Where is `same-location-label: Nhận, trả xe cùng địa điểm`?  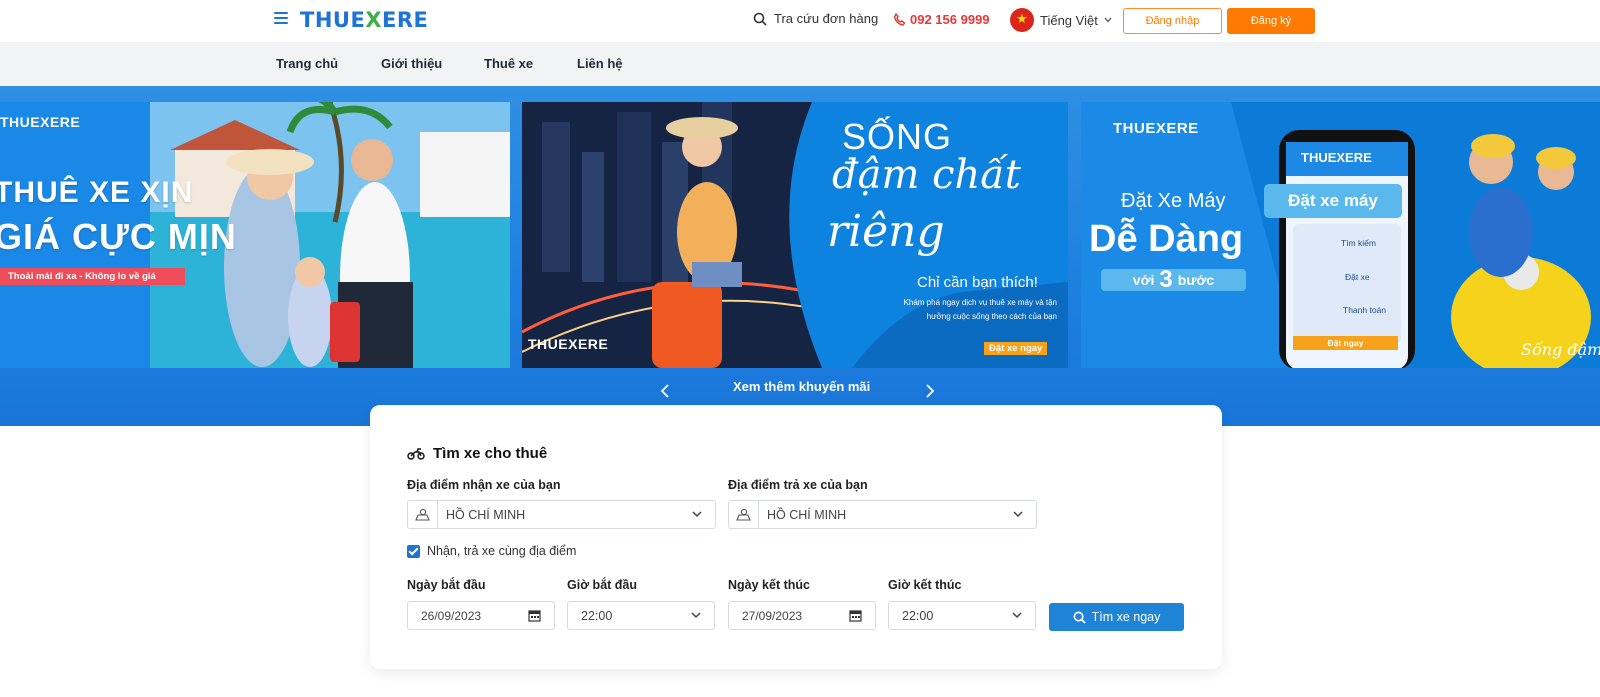 same-location-label: Nhận, trả xe cùng địa điểm is located at coordinates (502, 551).